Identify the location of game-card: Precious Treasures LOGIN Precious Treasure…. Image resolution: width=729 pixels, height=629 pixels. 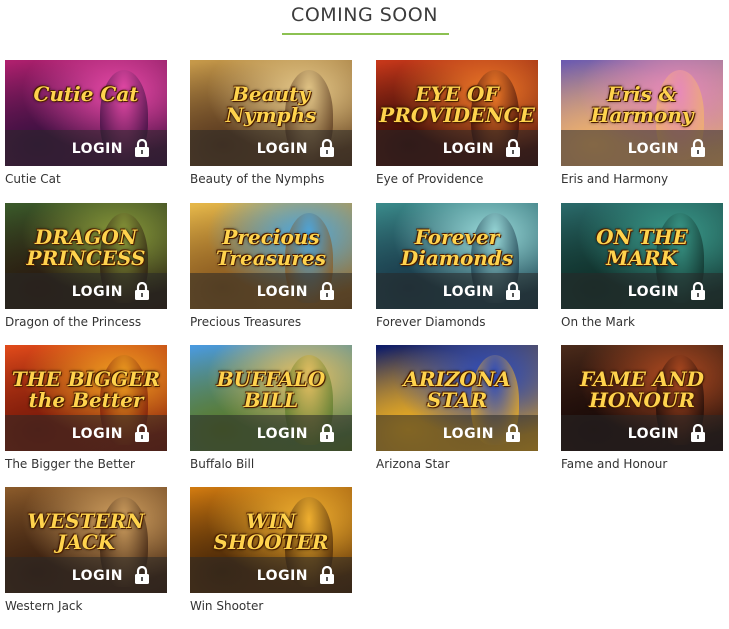
(272, 274).